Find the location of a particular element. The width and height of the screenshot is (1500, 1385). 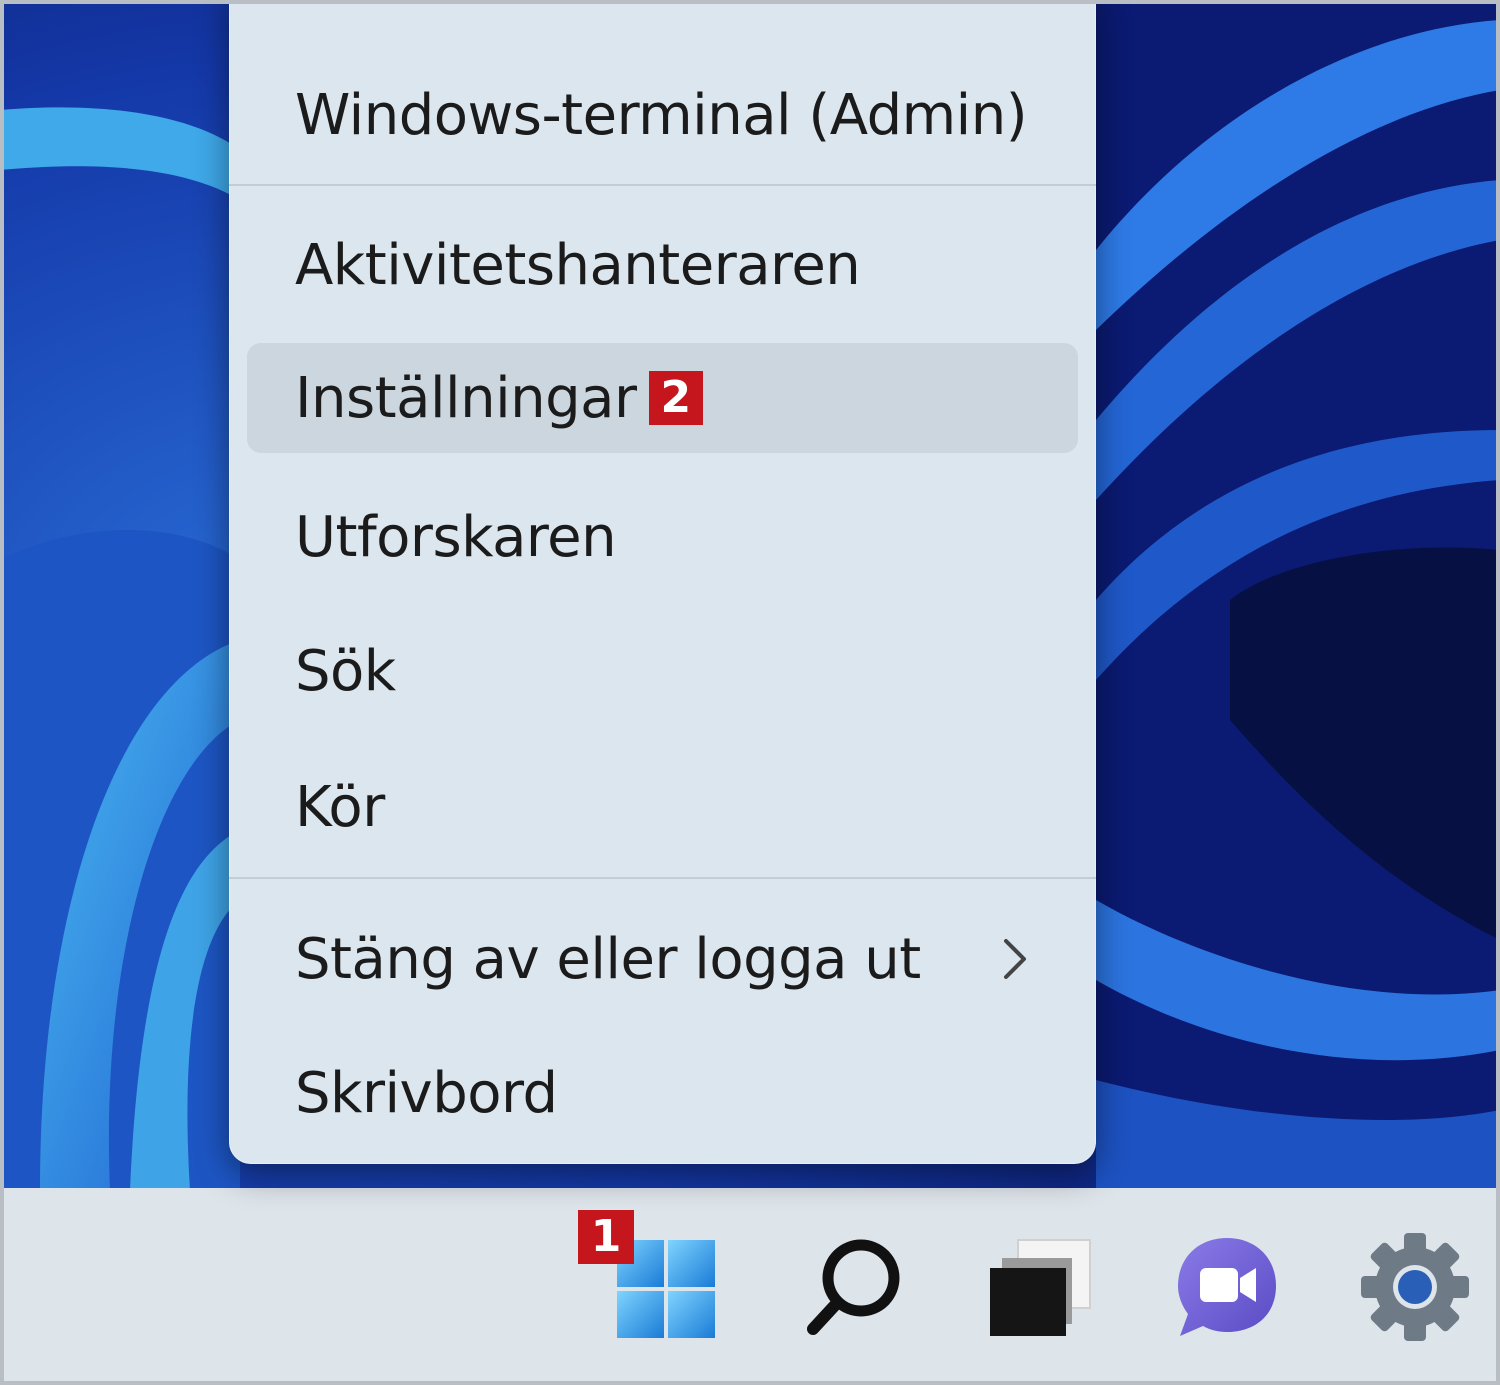

menu-item-settings: Inställningar 2 is located at coordinates (662, 398).